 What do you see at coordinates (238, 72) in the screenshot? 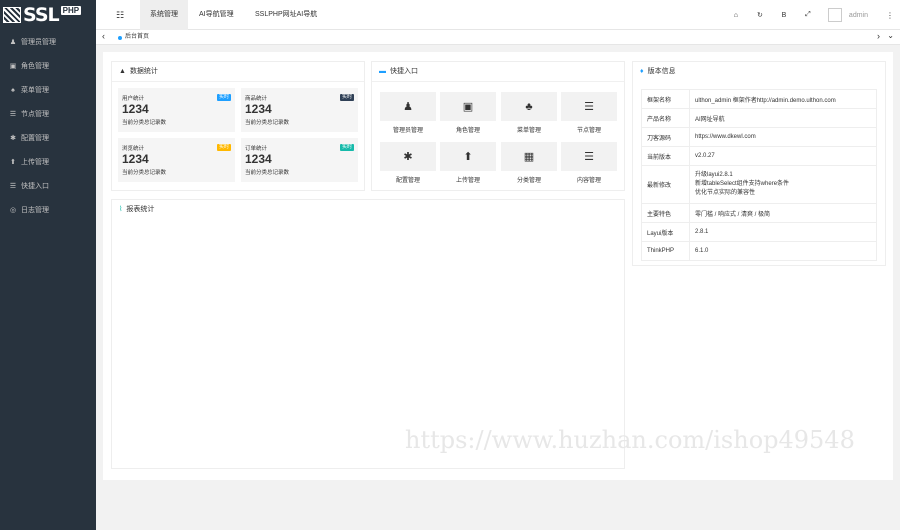
I see `stats-card-head: ▲ 数据统计` at bounding box center [238, 72].